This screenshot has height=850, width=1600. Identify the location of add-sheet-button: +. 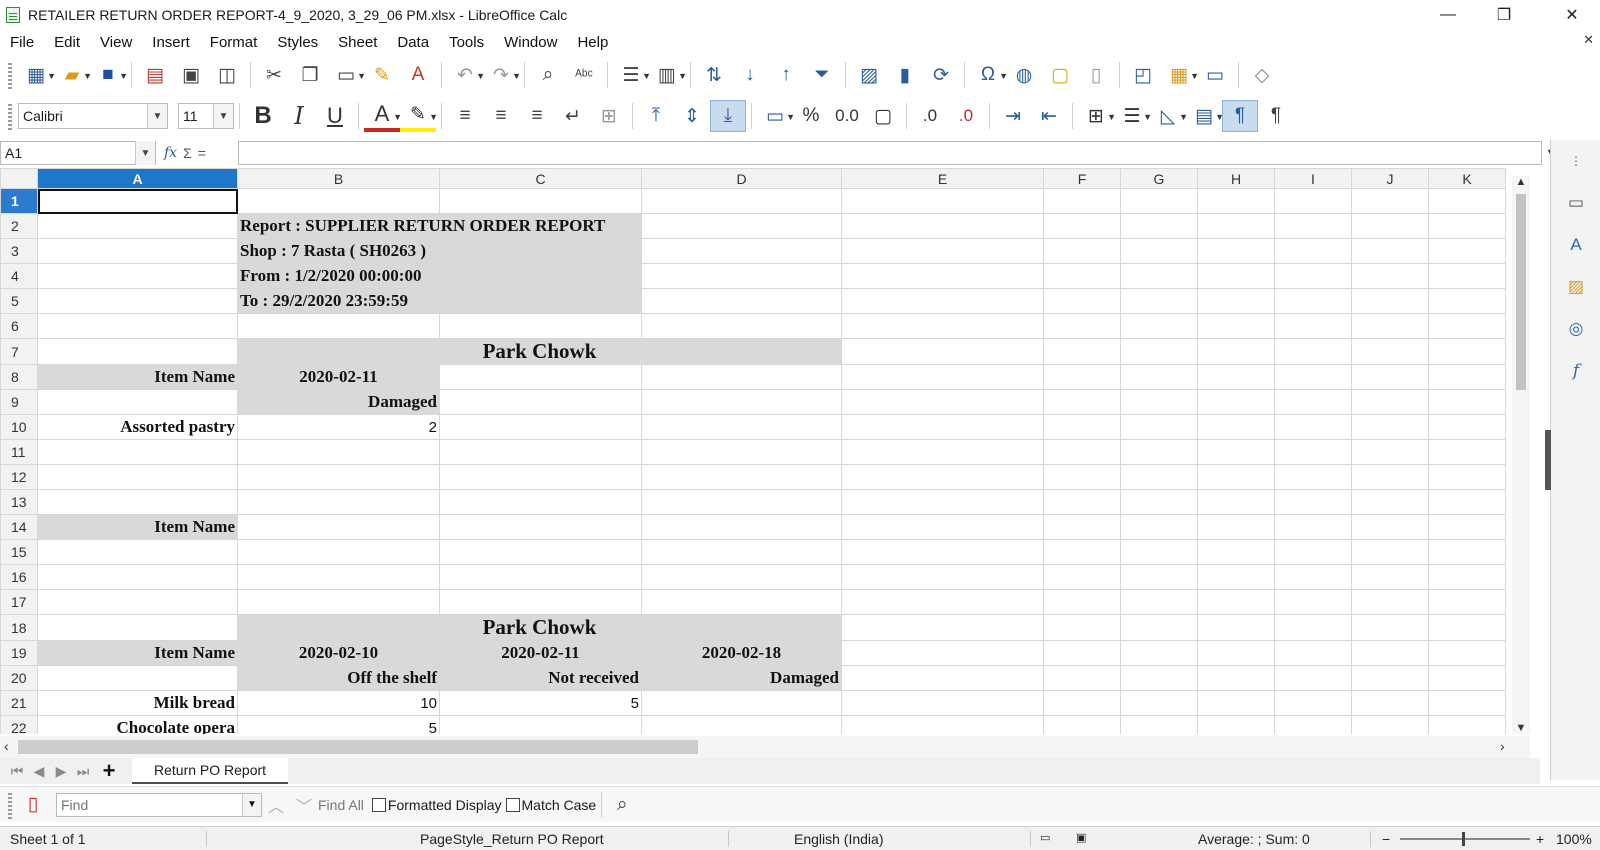
(109, 771).